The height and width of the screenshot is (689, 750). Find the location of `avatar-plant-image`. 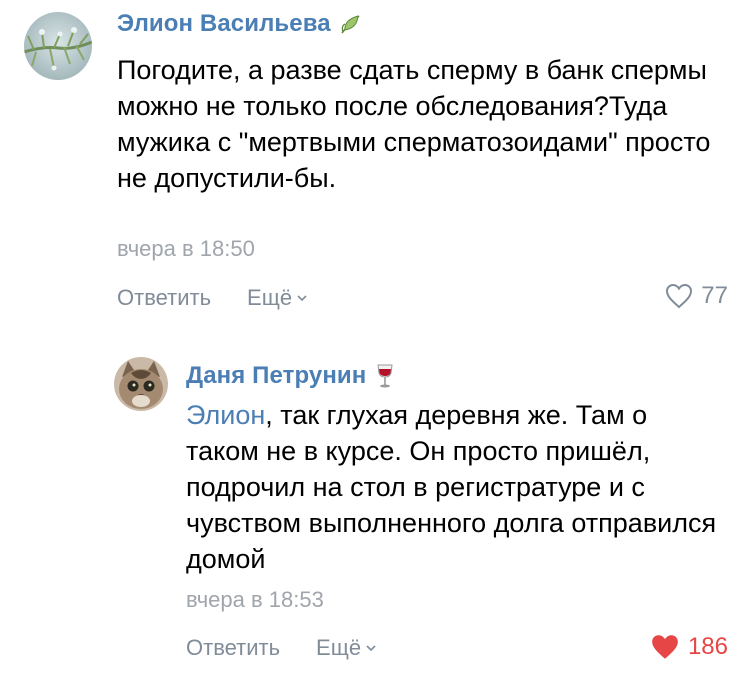

avatar-plant-image is located at coordinates (58, 46).